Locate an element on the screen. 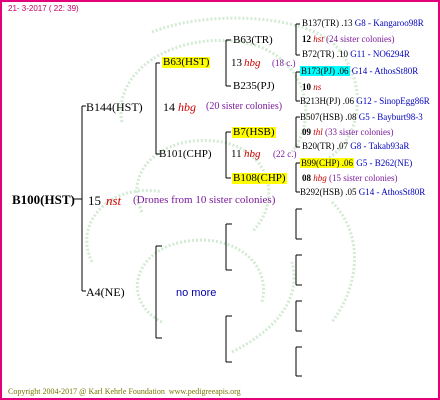 This screenshot has height=400, width=440. dam-queen: A4(NE) is located at coordinates (105, 292).